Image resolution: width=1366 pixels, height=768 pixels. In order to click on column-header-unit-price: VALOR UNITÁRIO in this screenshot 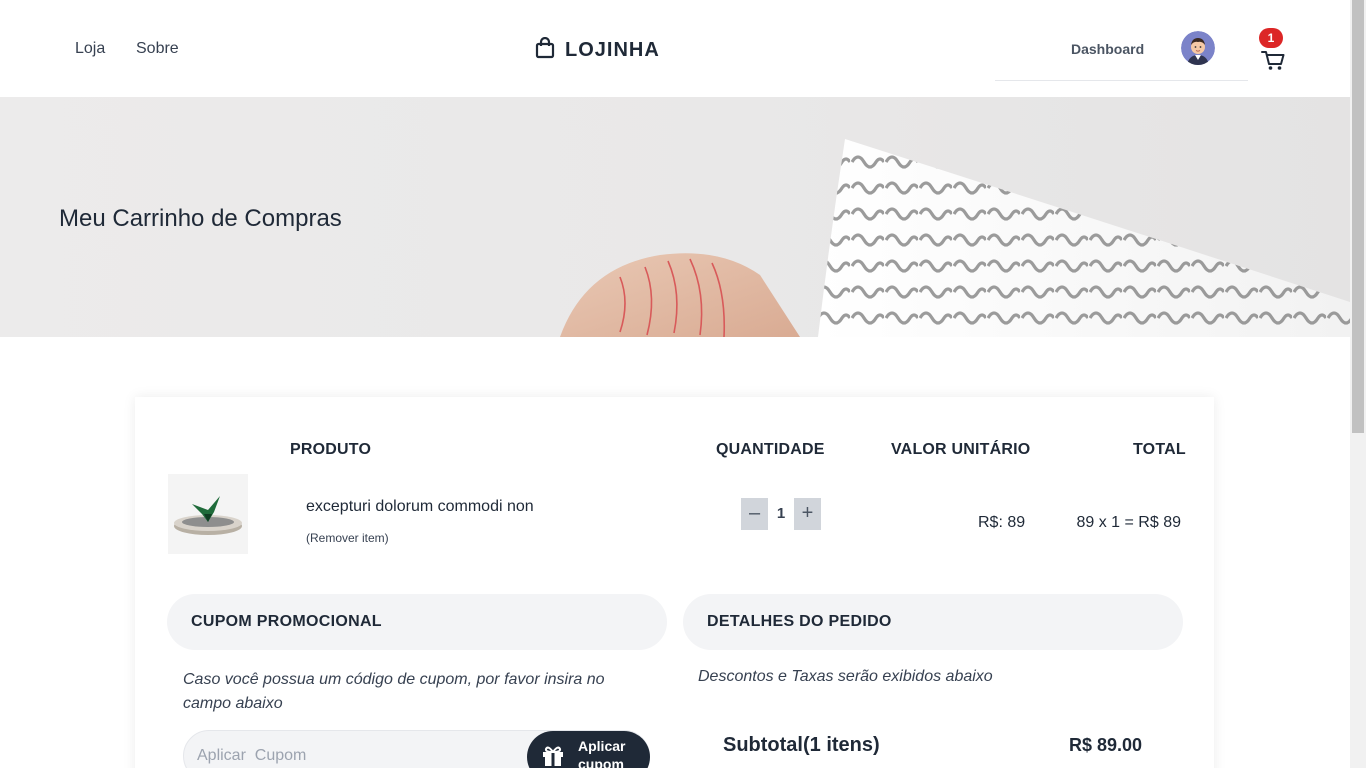, I will do `click(961, 449)`.